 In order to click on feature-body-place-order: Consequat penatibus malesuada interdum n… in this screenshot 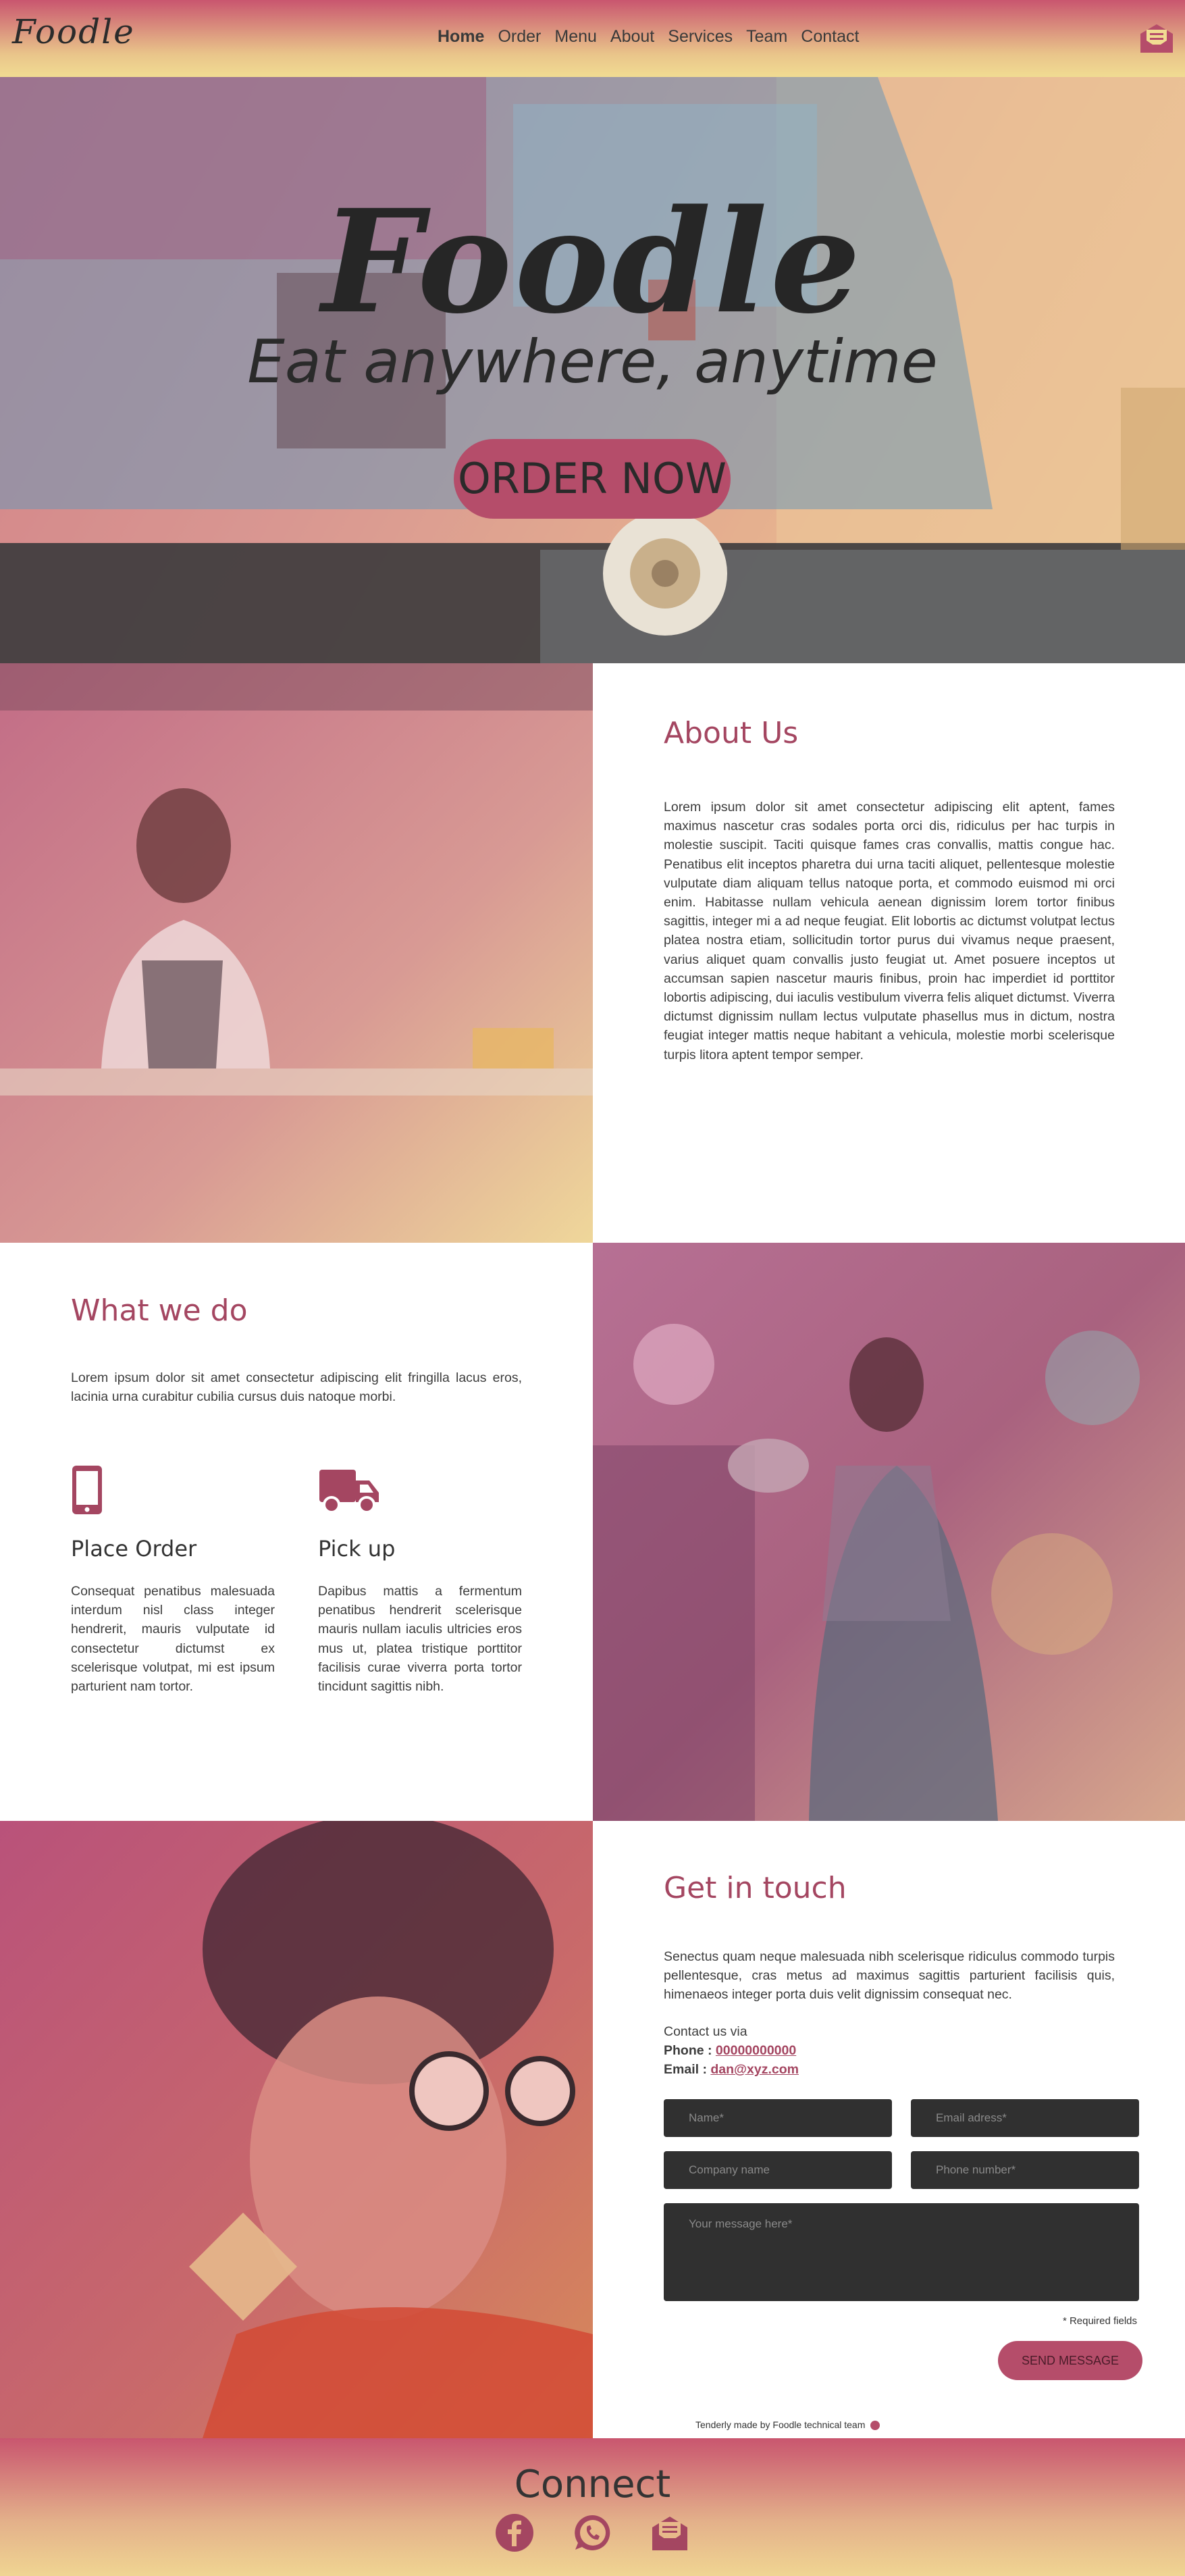, I will do `click(173, 1640)`.